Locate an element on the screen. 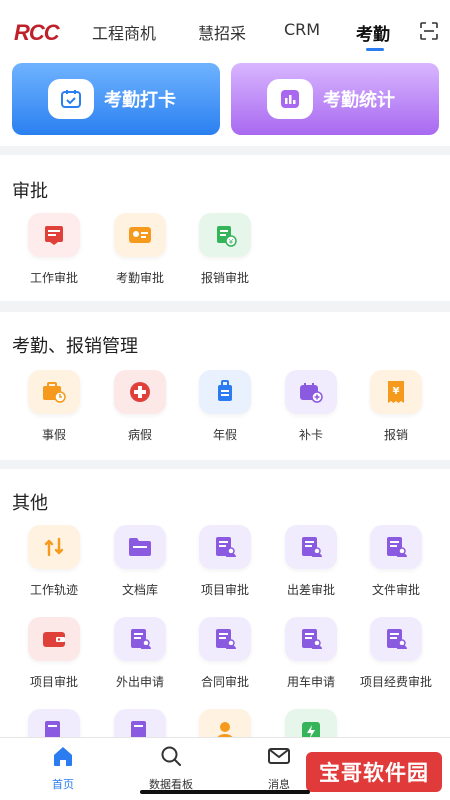 This screenshot has height=800, width=450. top-tab-bar: RCC 工程商机 慧招采 CRM 考勤 is located at coordinates (225, 30).